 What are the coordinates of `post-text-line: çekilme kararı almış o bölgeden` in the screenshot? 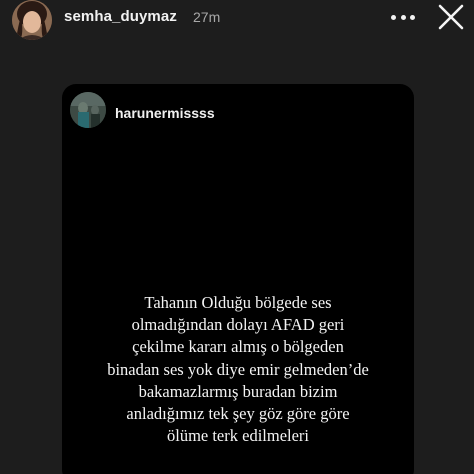 It's located at (238, 347).